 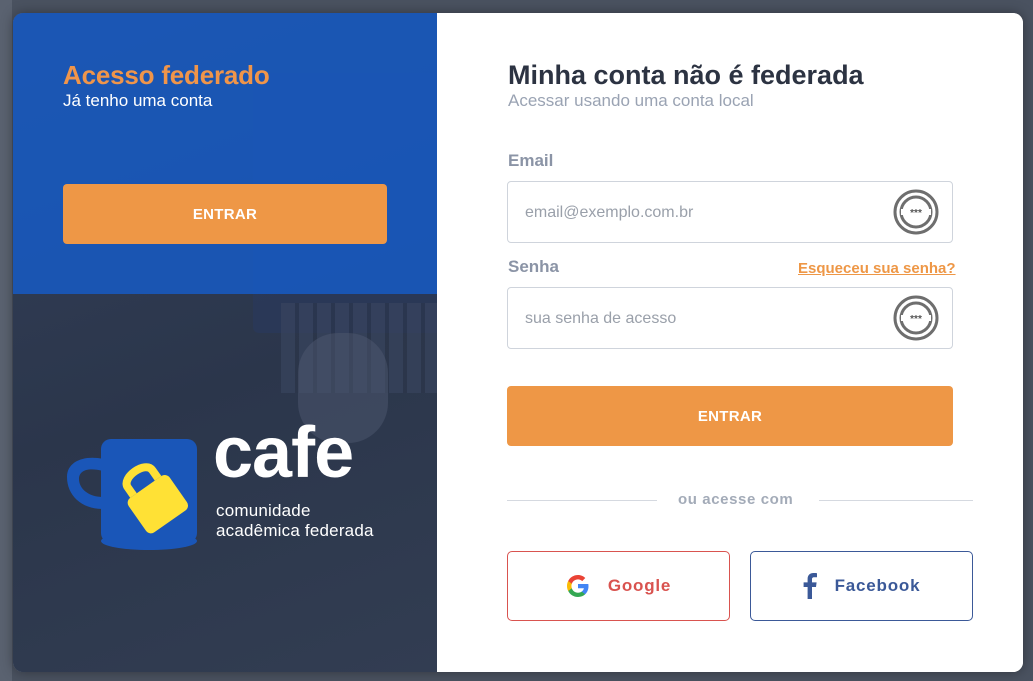 I want to click on logo-tagline-line1: comunidade, so click(x=263, y=510).